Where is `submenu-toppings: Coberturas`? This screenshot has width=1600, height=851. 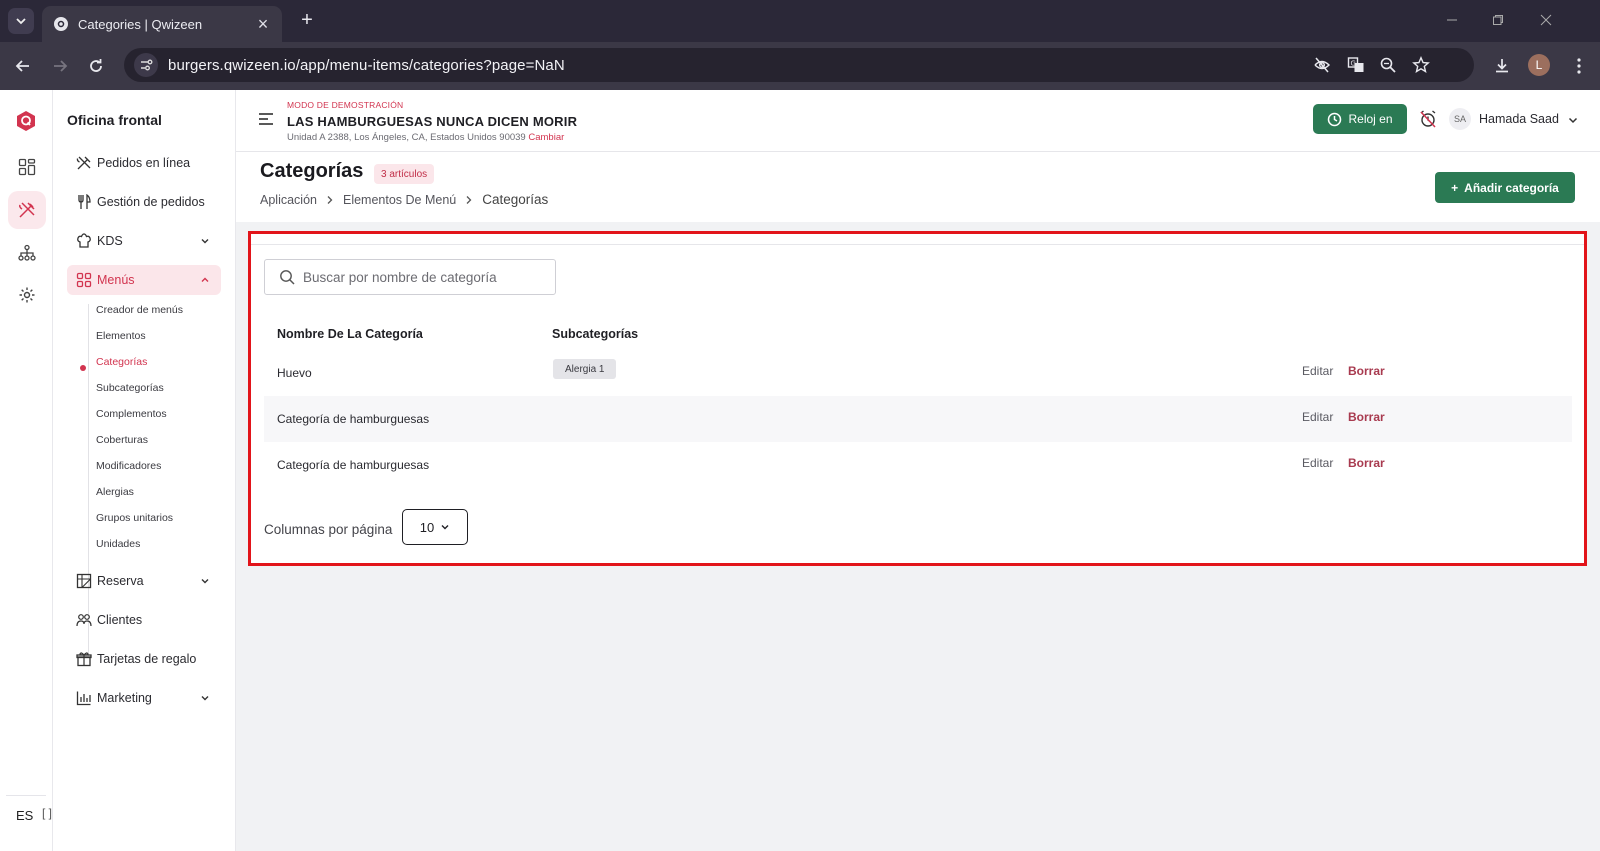
submenu-toppings: Coberturas is located at coordinates (122, 440).